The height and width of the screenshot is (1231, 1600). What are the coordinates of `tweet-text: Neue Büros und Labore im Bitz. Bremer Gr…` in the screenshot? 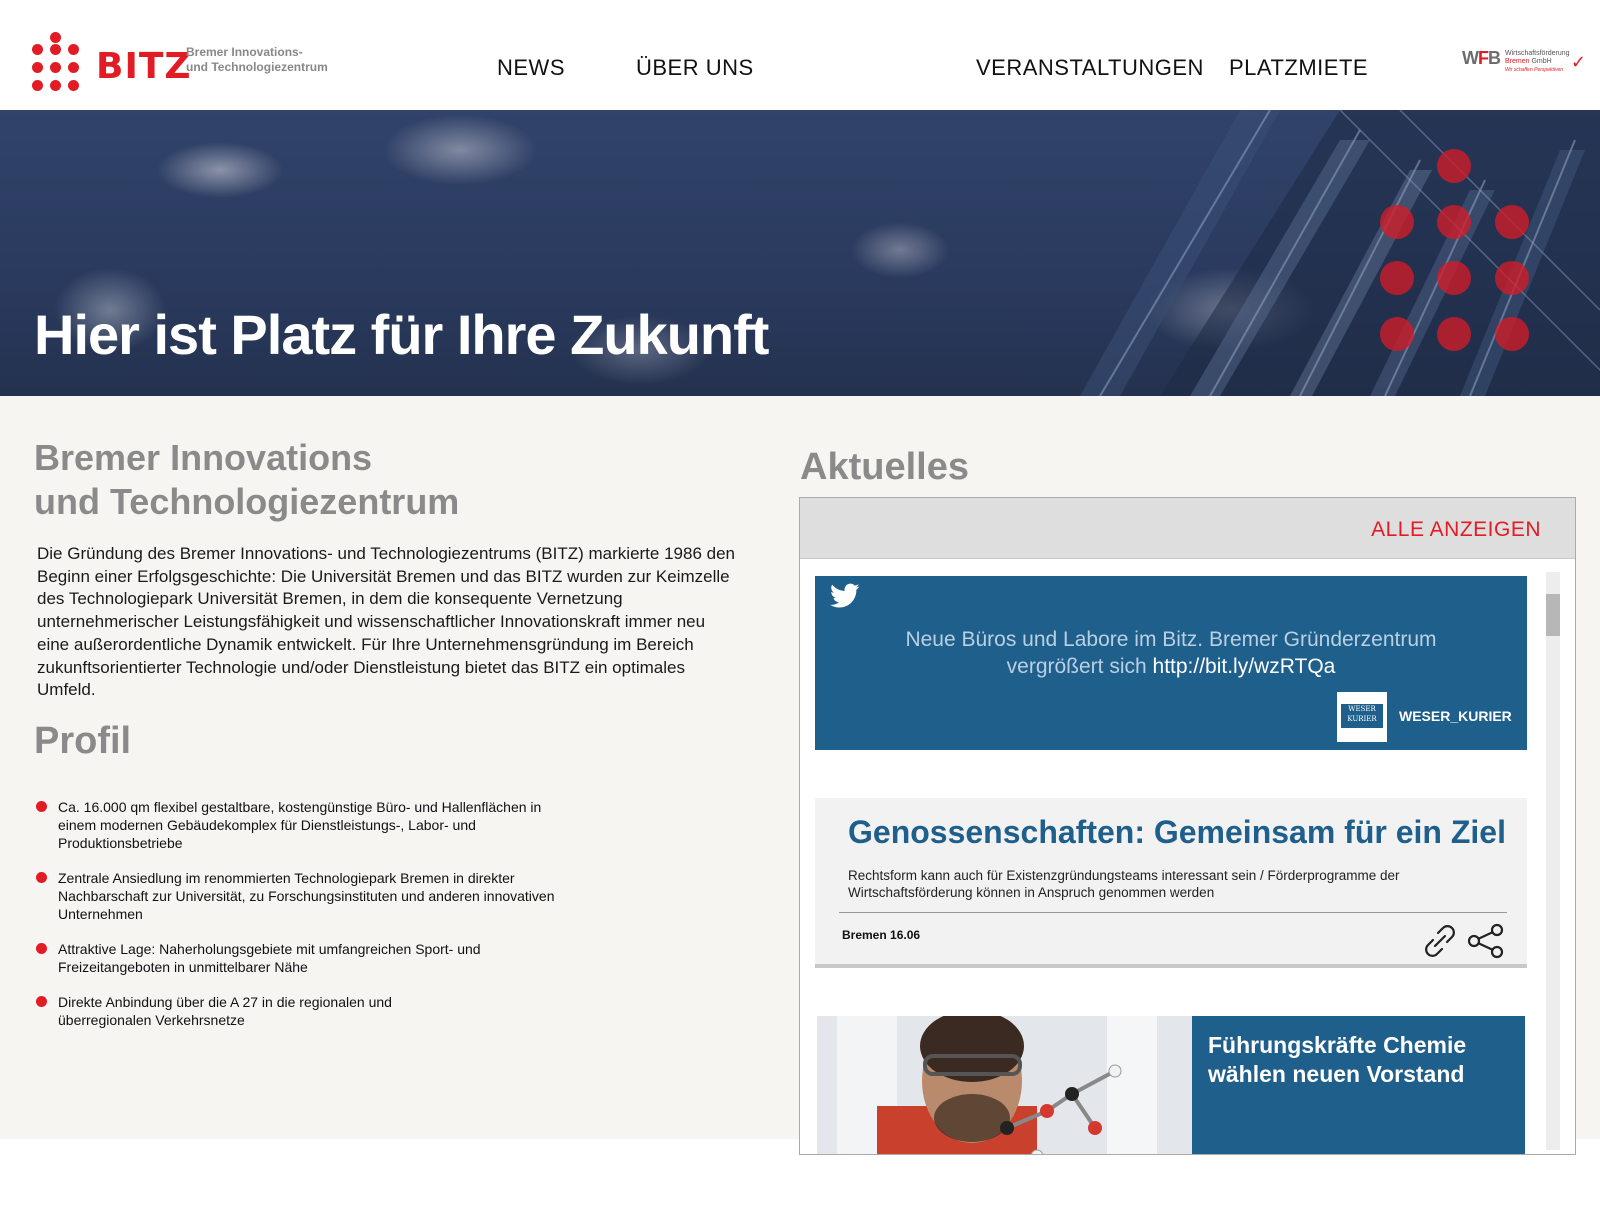 It's located at (1171, 653).